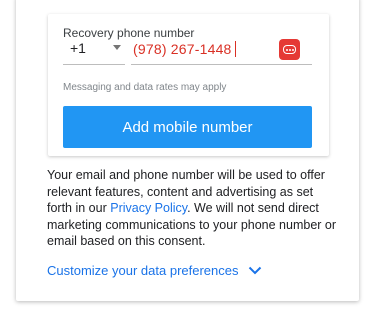 The height and width of the screenshot is (315, 365). What do you see at coordinates (94, 64) in the screenshot?
I see `country-code-underline` at bounding box center [94, 64].